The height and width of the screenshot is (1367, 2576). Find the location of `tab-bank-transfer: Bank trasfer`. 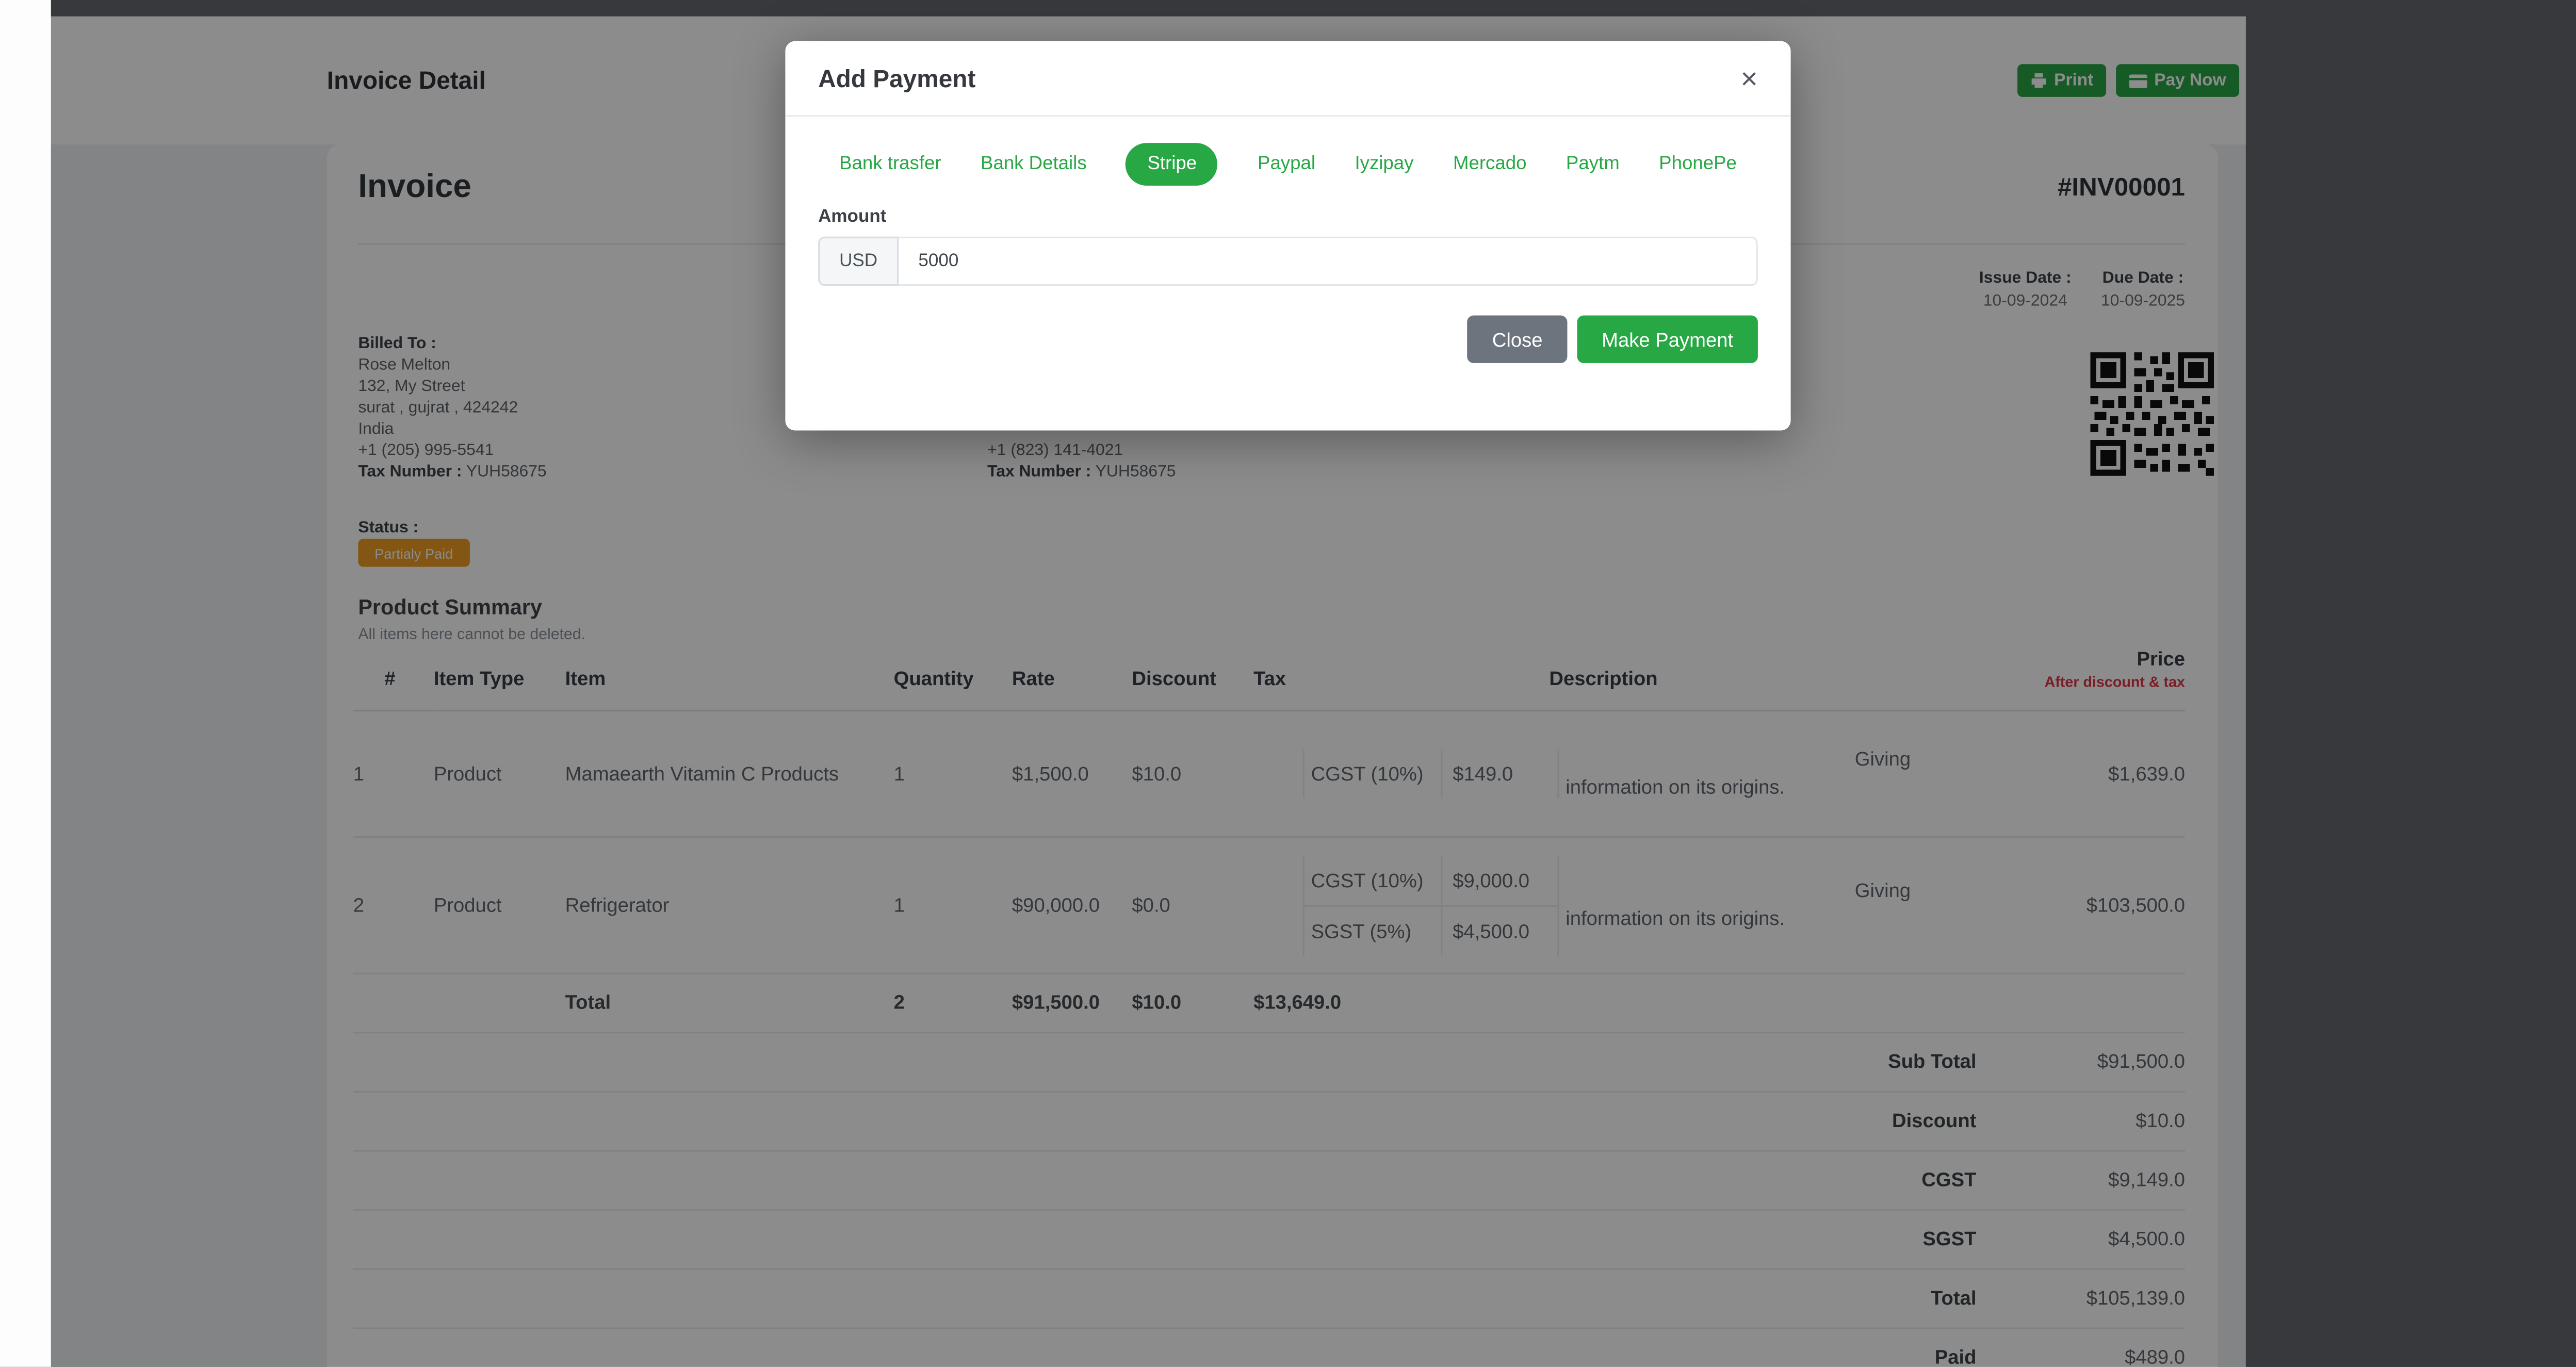

tab-bank-transfer: Bank trasfer is located at coordinates (890, 164).